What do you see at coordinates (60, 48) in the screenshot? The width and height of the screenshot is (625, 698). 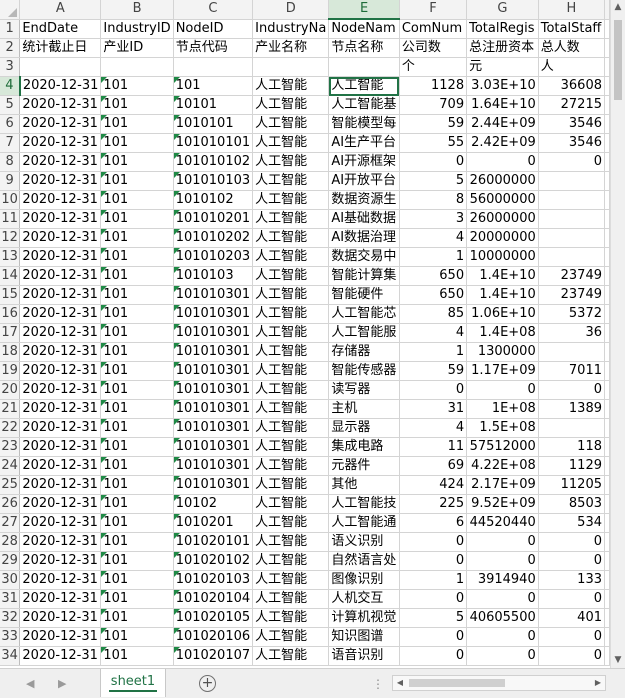 I see `cell-a2: 统计截止日` at bounding box center [60, 48].